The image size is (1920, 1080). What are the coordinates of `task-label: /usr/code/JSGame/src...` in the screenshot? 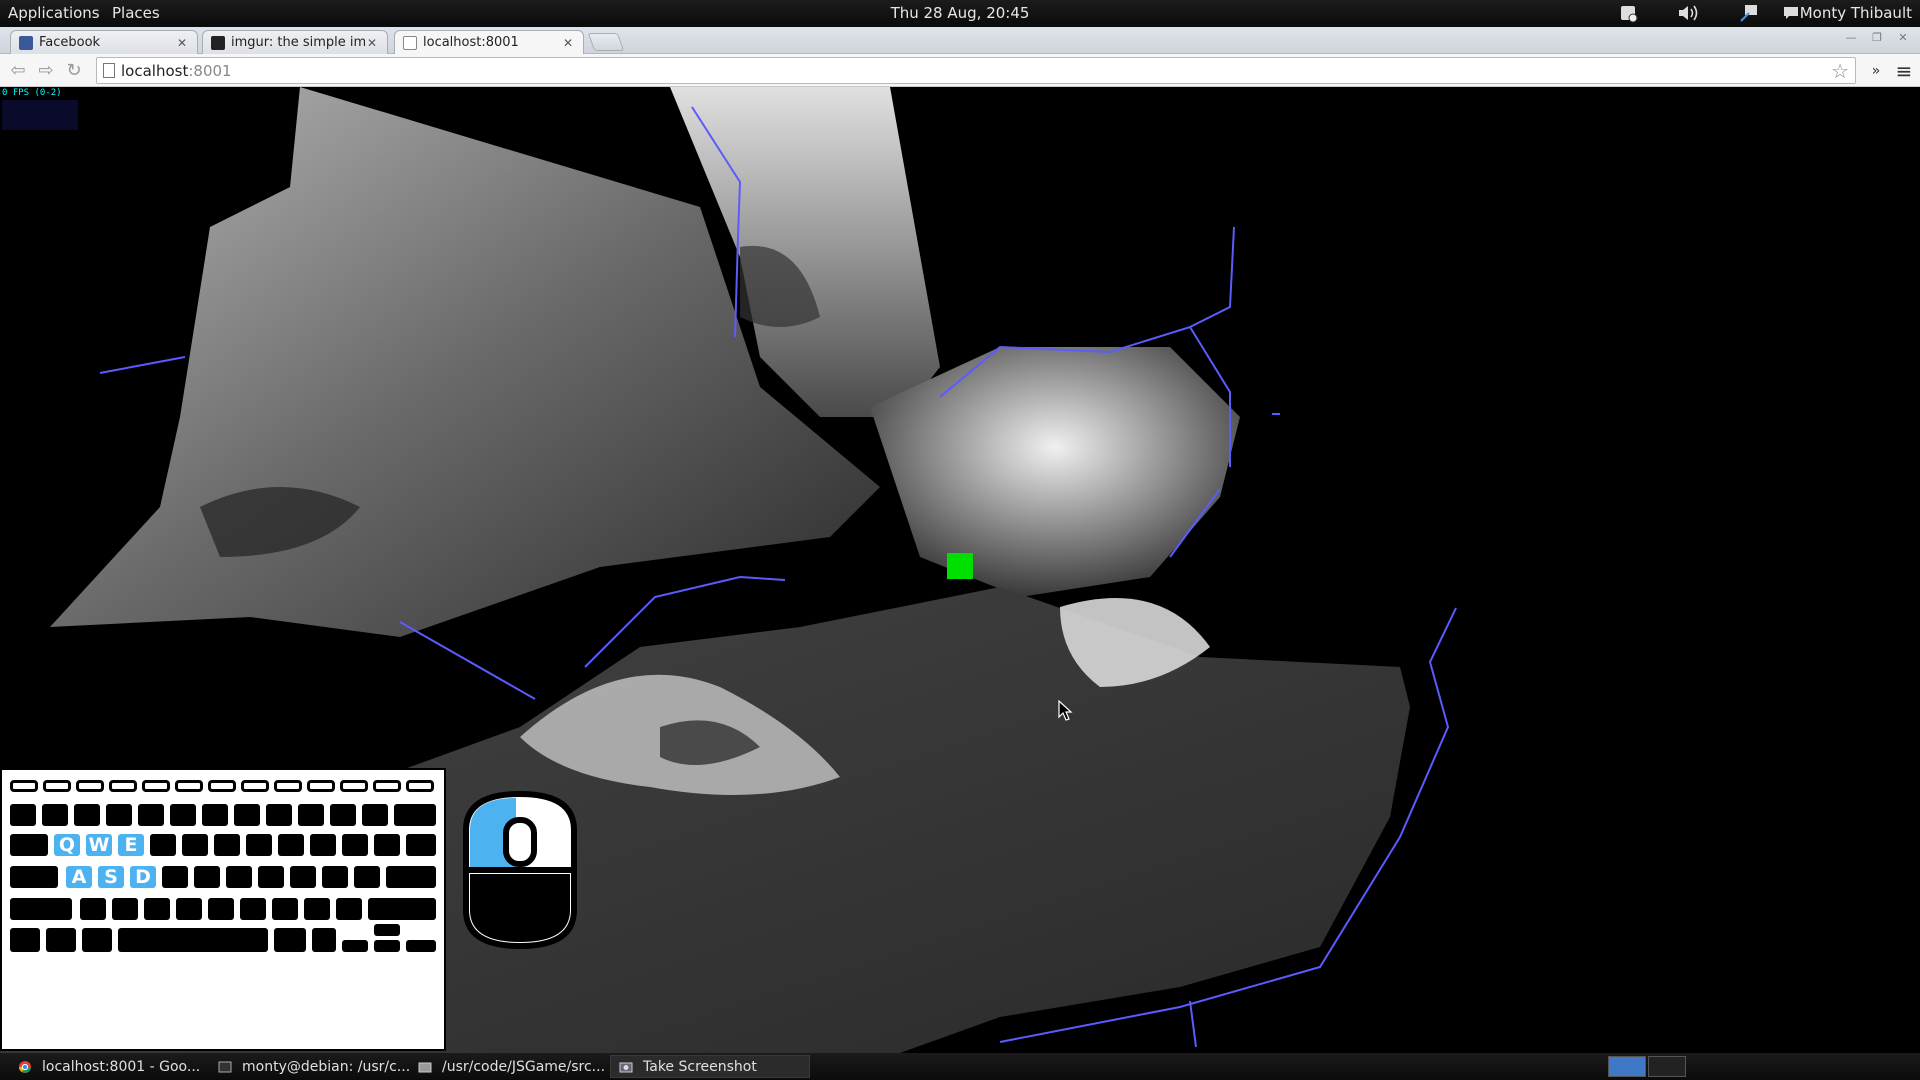 It's located at (524, 1066).